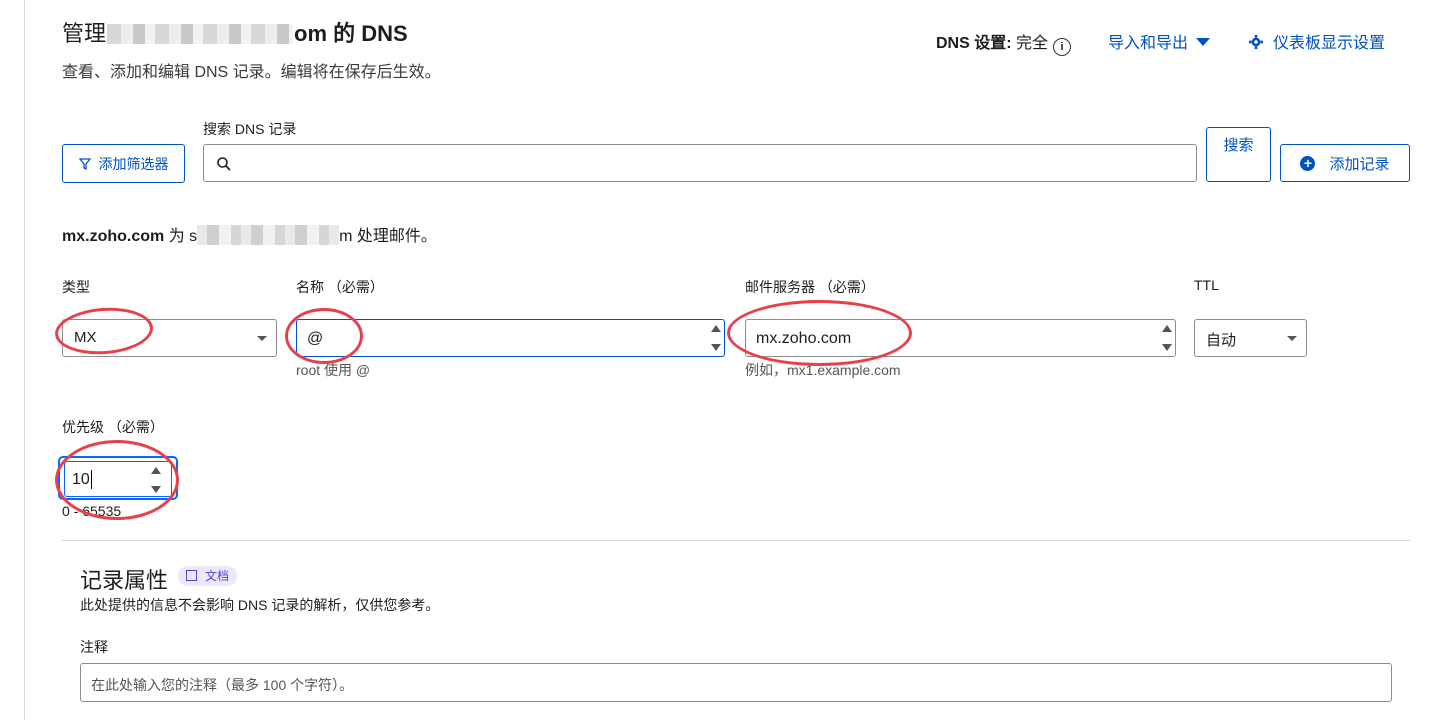 The width and height of the screenshot is (1433, 720). I want to click on mail-server-spinner, so click(1167, 338).